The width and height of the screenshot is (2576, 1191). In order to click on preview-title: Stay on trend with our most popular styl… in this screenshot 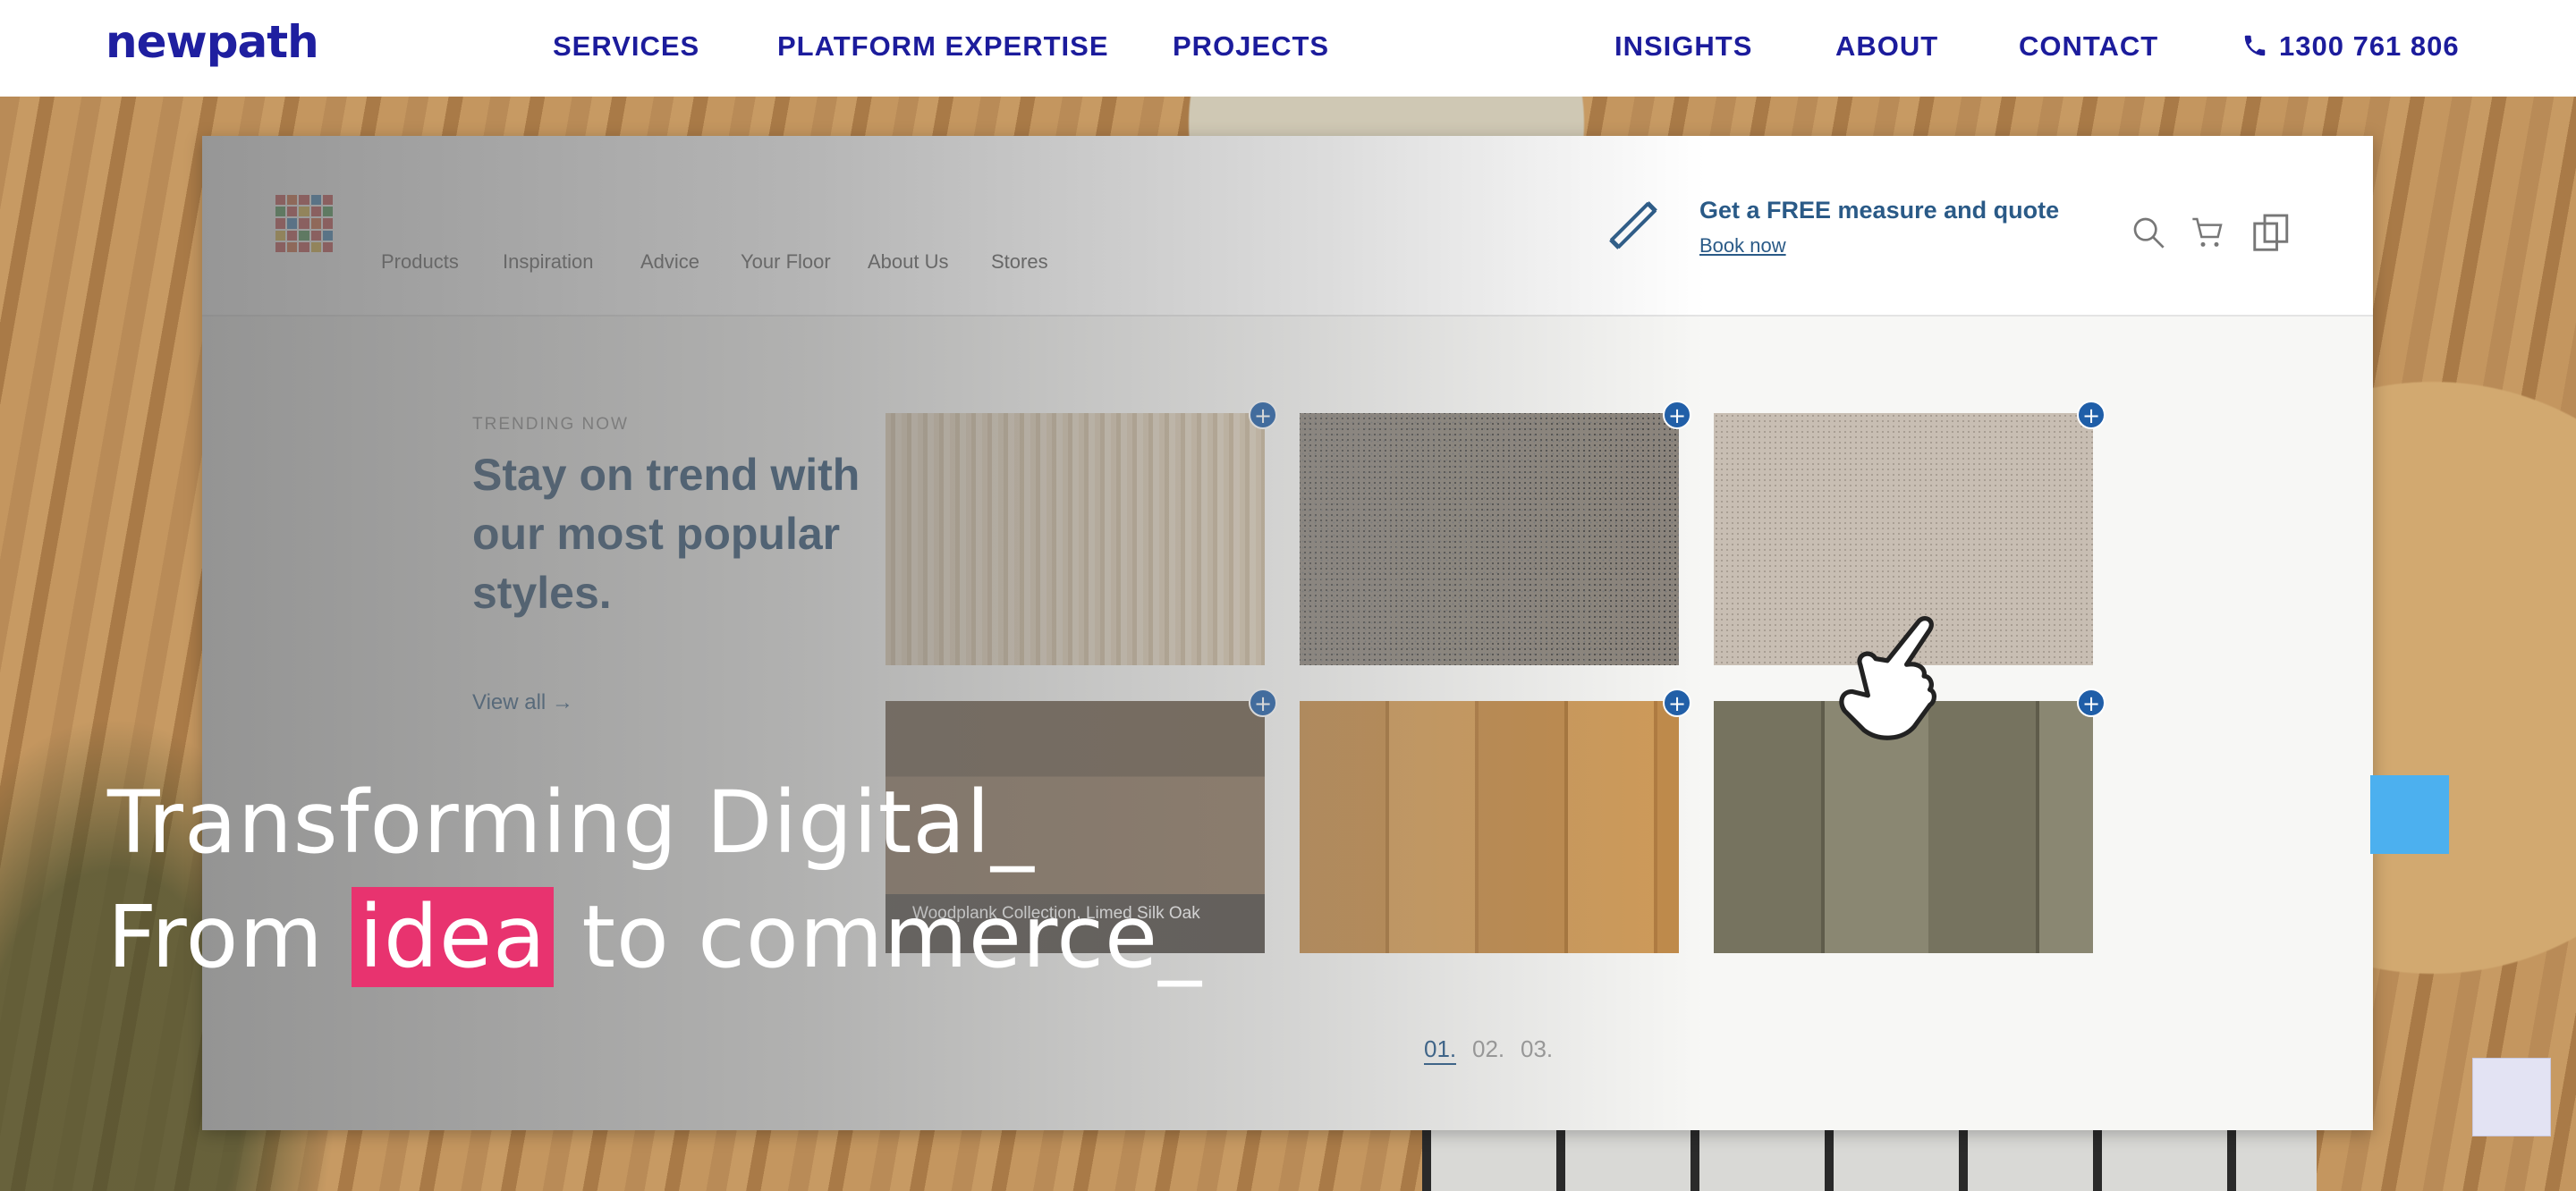, I will do `click(666, 534)`.